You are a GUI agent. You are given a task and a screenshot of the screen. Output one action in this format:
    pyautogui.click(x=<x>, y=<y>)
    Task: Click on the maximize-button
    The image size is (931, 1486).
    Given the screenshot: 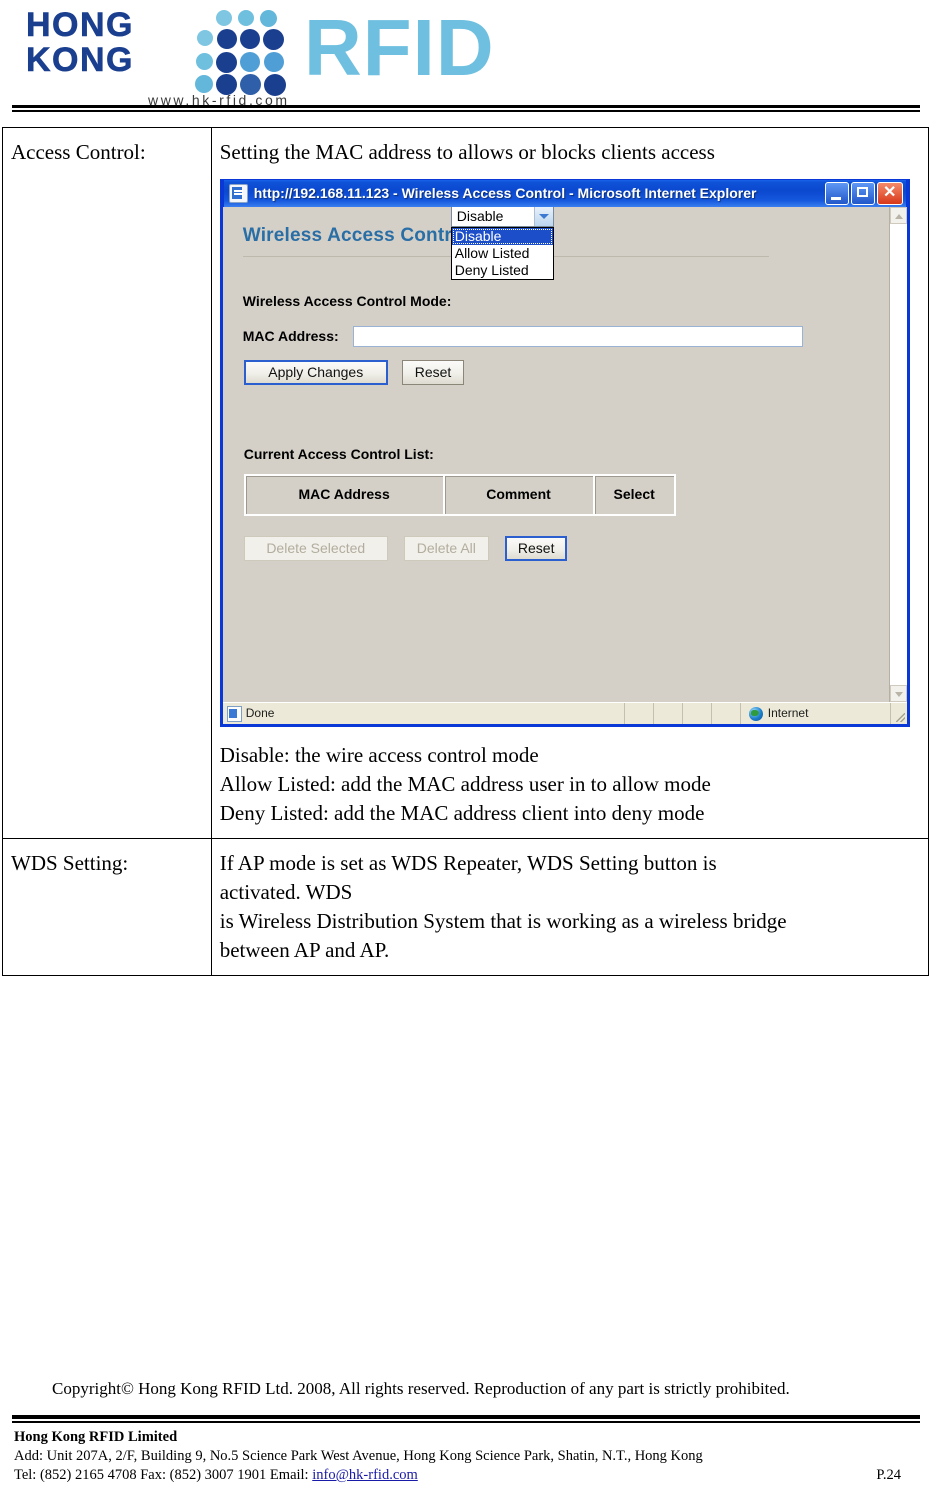 What is the action you would take?
    pyautogui.click(x=862, y=193)
    